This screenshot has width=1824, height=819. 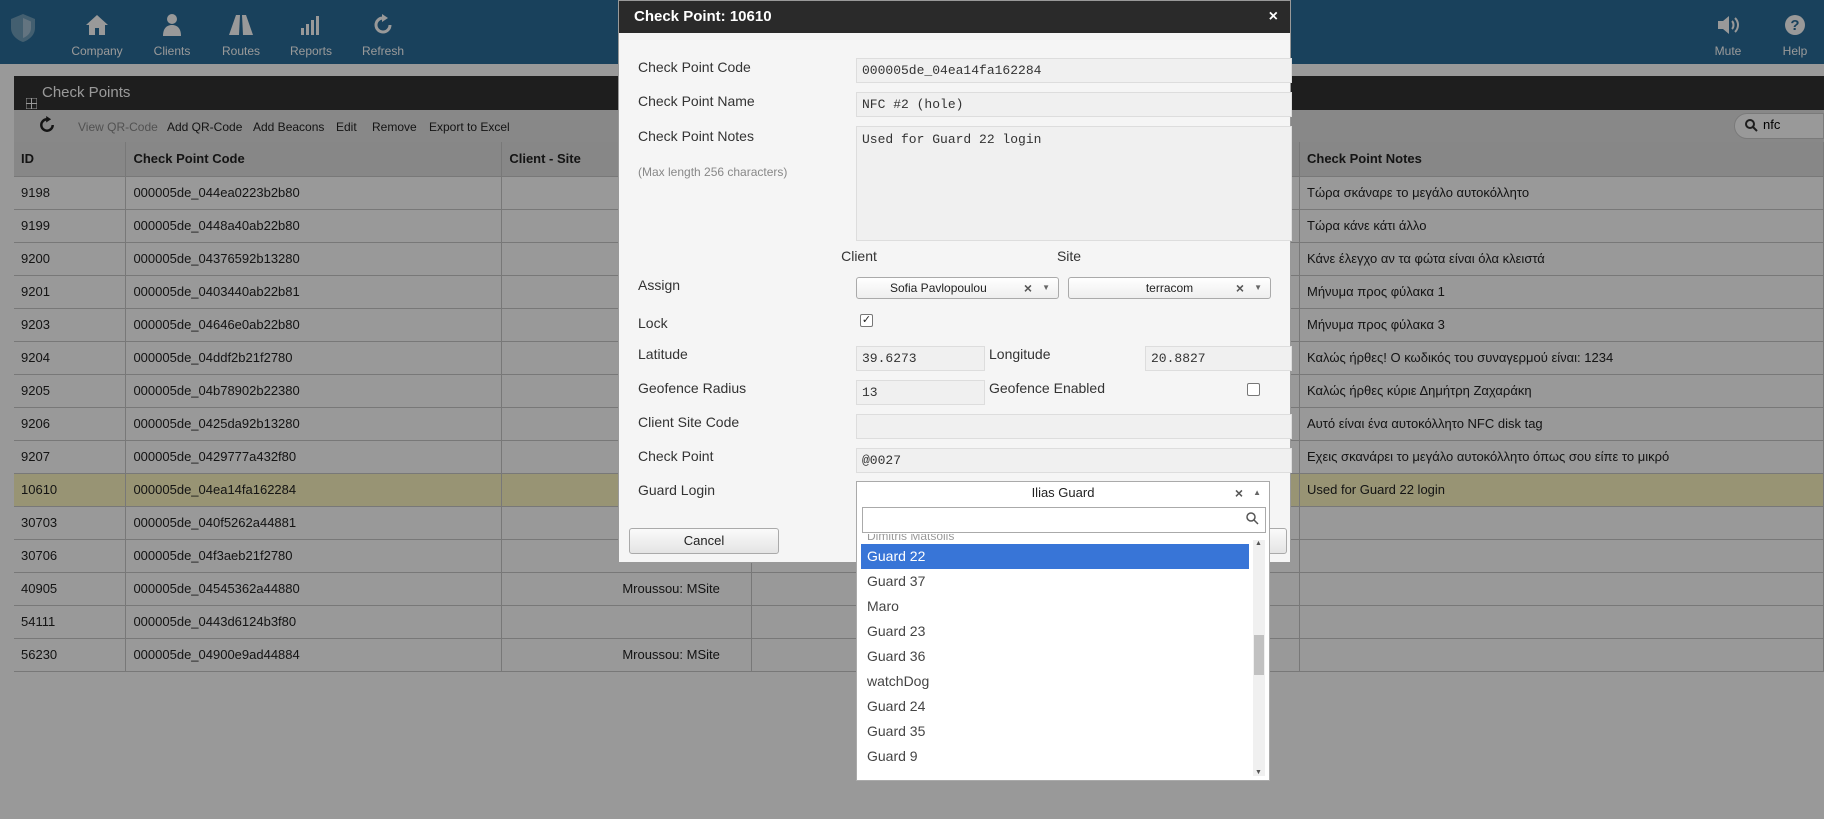 What do you see at coordinates (694, 67) in the screenshot?
I see `check-point-code-label: Check Point Code` at bounding box center [694, 67].